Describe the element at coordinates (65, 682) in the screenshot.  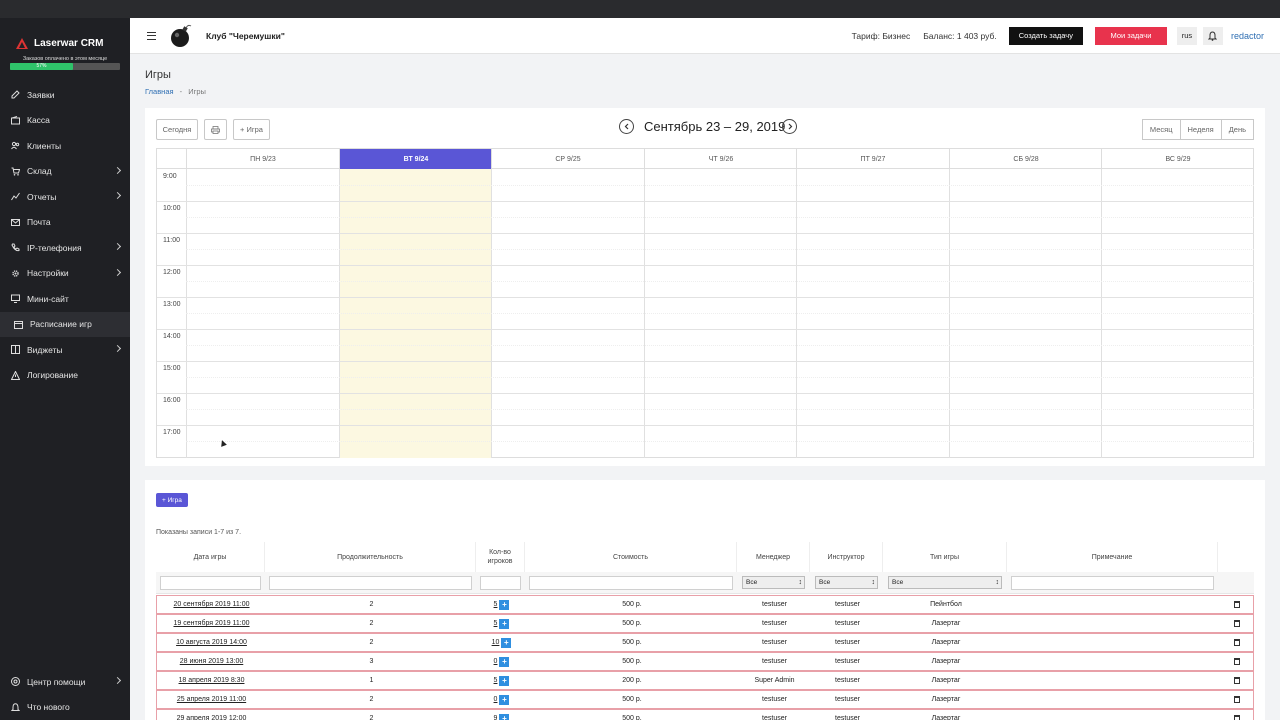
I see `sidebar-item-100: Центр помощи` at that location.